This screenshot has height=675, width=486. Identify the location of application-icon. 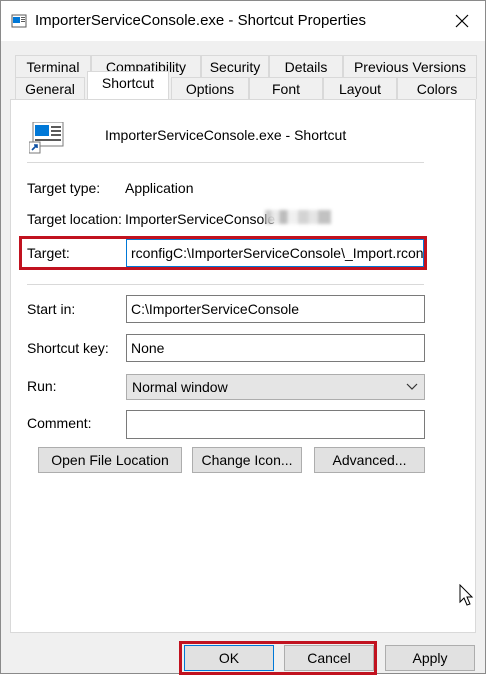
(46, 138).